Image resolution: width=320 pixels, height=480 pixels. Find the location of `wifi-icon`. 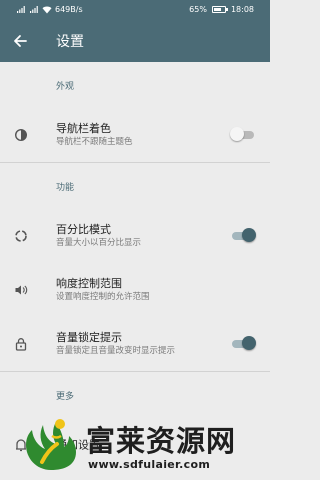

wifi-icon is located at coordinates (47, 10).